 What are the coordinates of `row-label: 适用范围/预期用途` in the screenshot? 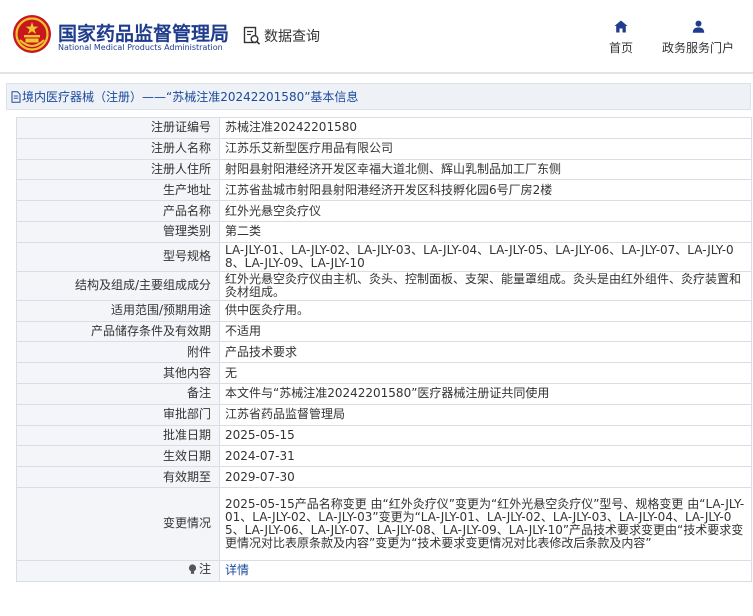 It's located at (118, 310).